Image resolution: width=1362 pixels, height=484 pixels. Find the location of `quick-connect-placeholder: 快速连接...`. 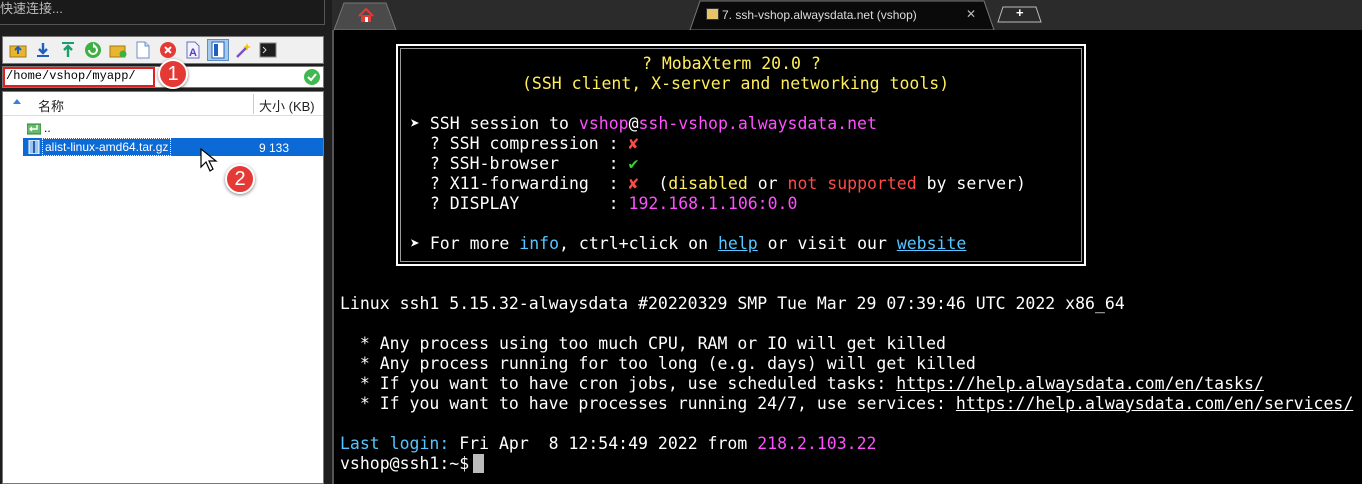

quick-connect-placeholder: 快速连接... is located at coordinates (31, 8).